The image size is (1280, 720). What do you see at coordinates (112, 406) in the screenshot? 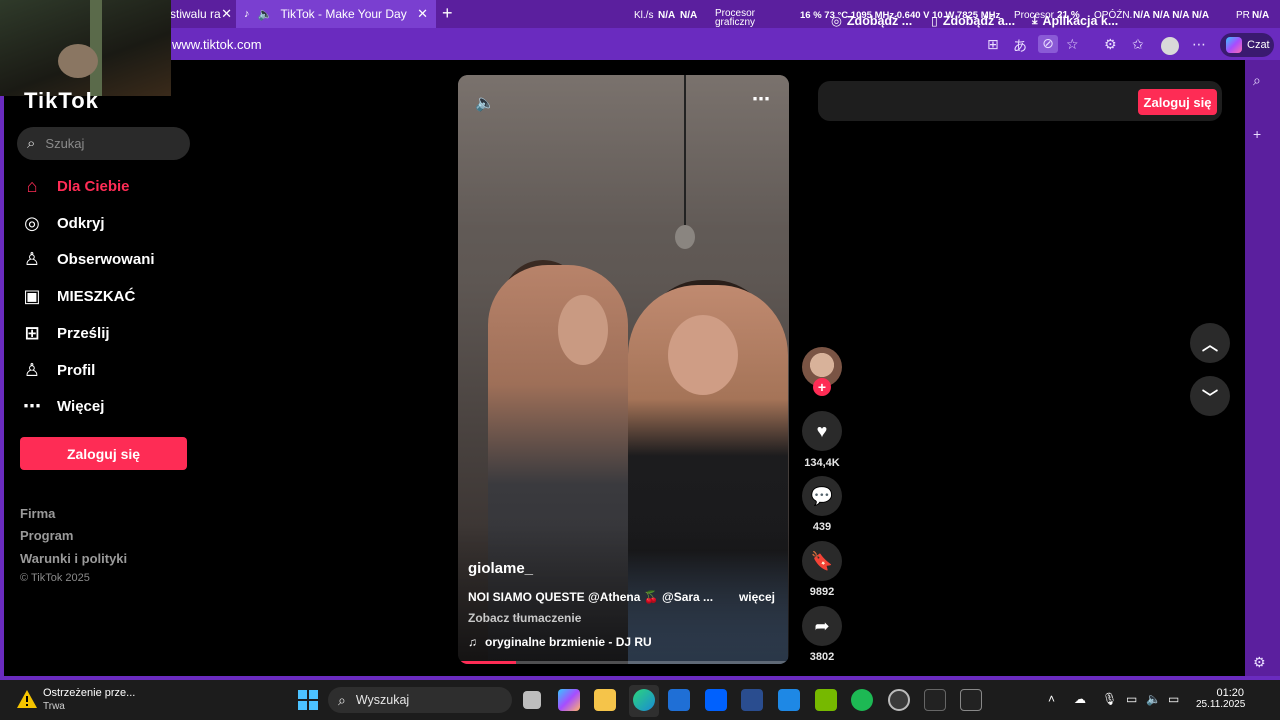
I see `nav-item-more: ⋯ Więcej` at bounding box center [112, 406].